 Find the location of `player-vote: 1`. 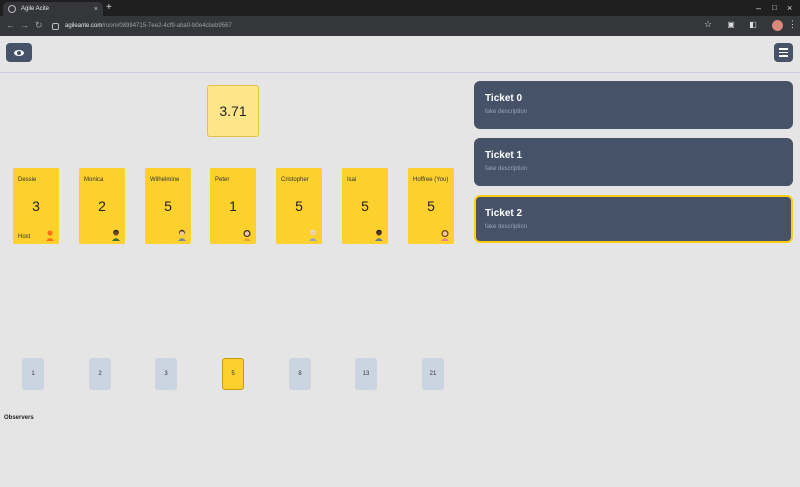

player-vote: 1 is located at coordinates (233, 206).